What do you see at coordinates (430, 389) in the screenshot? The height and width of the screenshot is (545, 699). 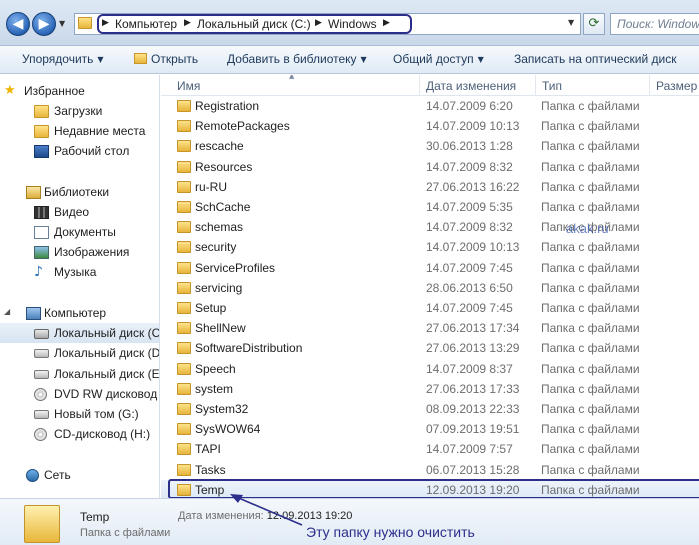 I see `table-row: system 27.06.2013 17:33 Папка с файлами` at bounding box center [430, 389].